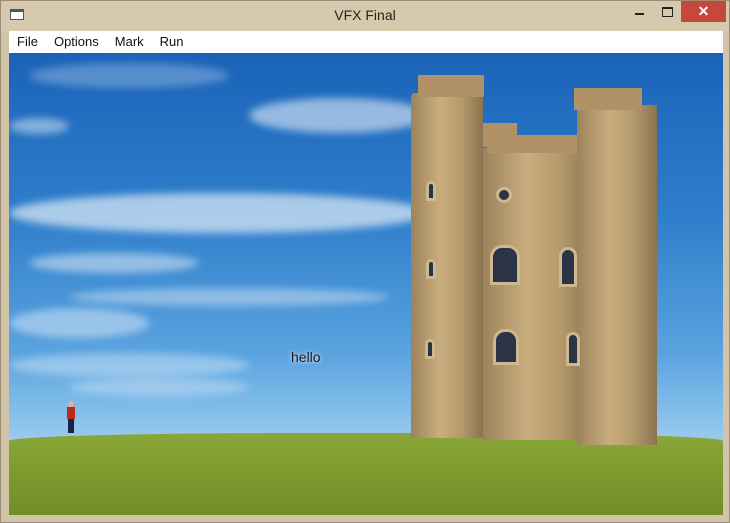  I want to click on castle-center-turret, so click(500, 135).